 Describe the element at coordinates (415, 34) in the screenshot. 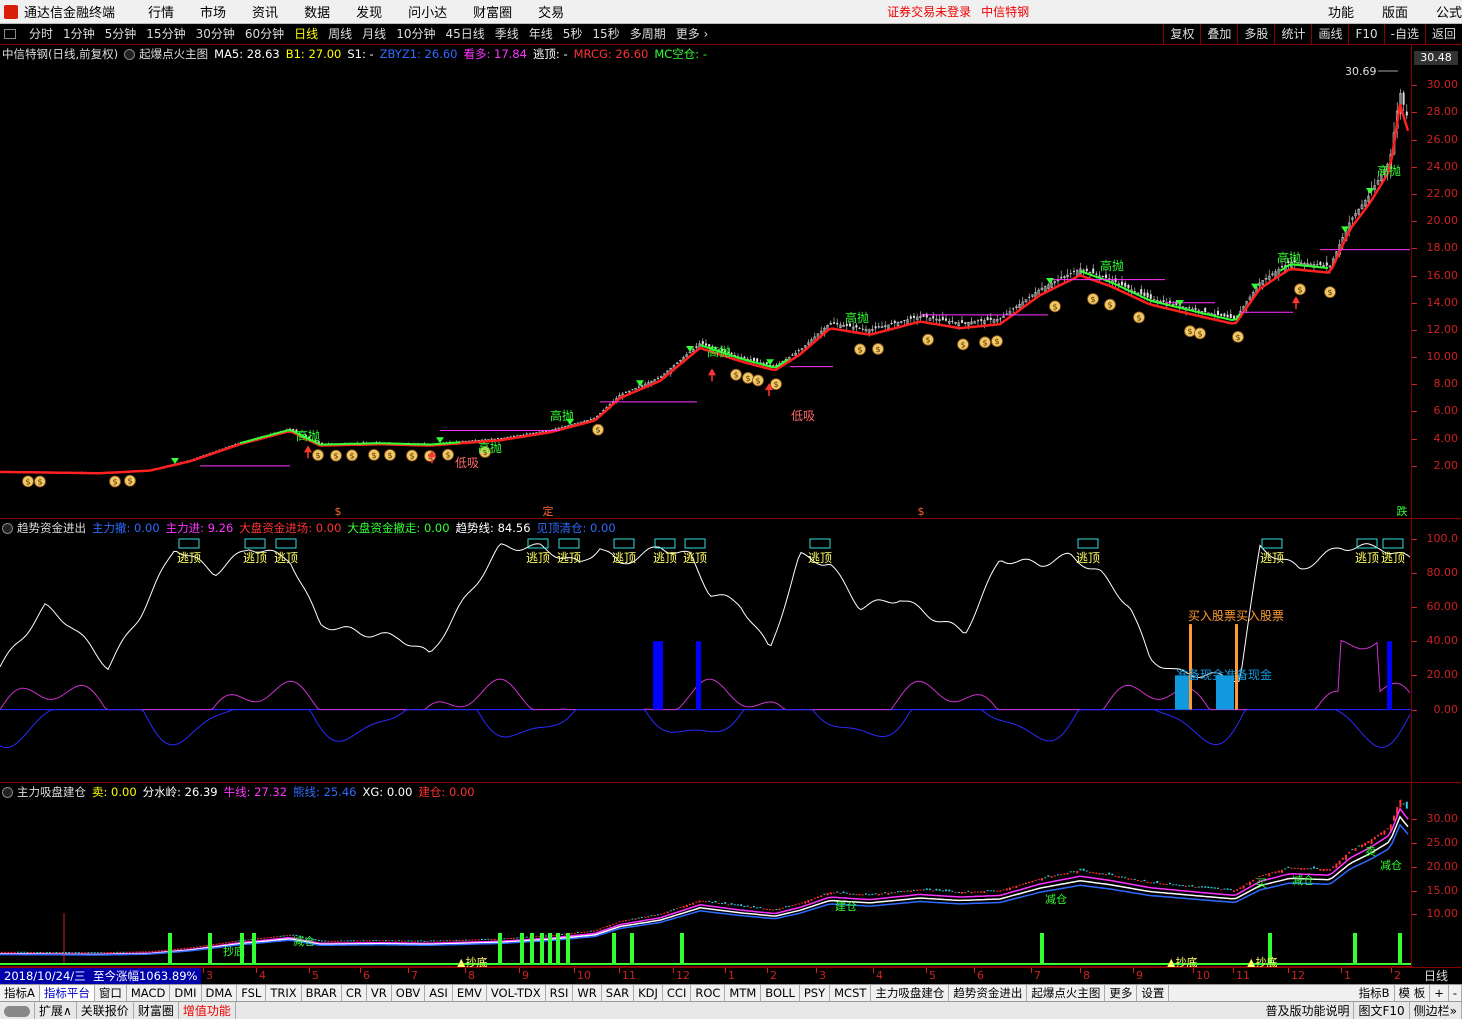

I see `period-tab-9: 10分钟` at that location.